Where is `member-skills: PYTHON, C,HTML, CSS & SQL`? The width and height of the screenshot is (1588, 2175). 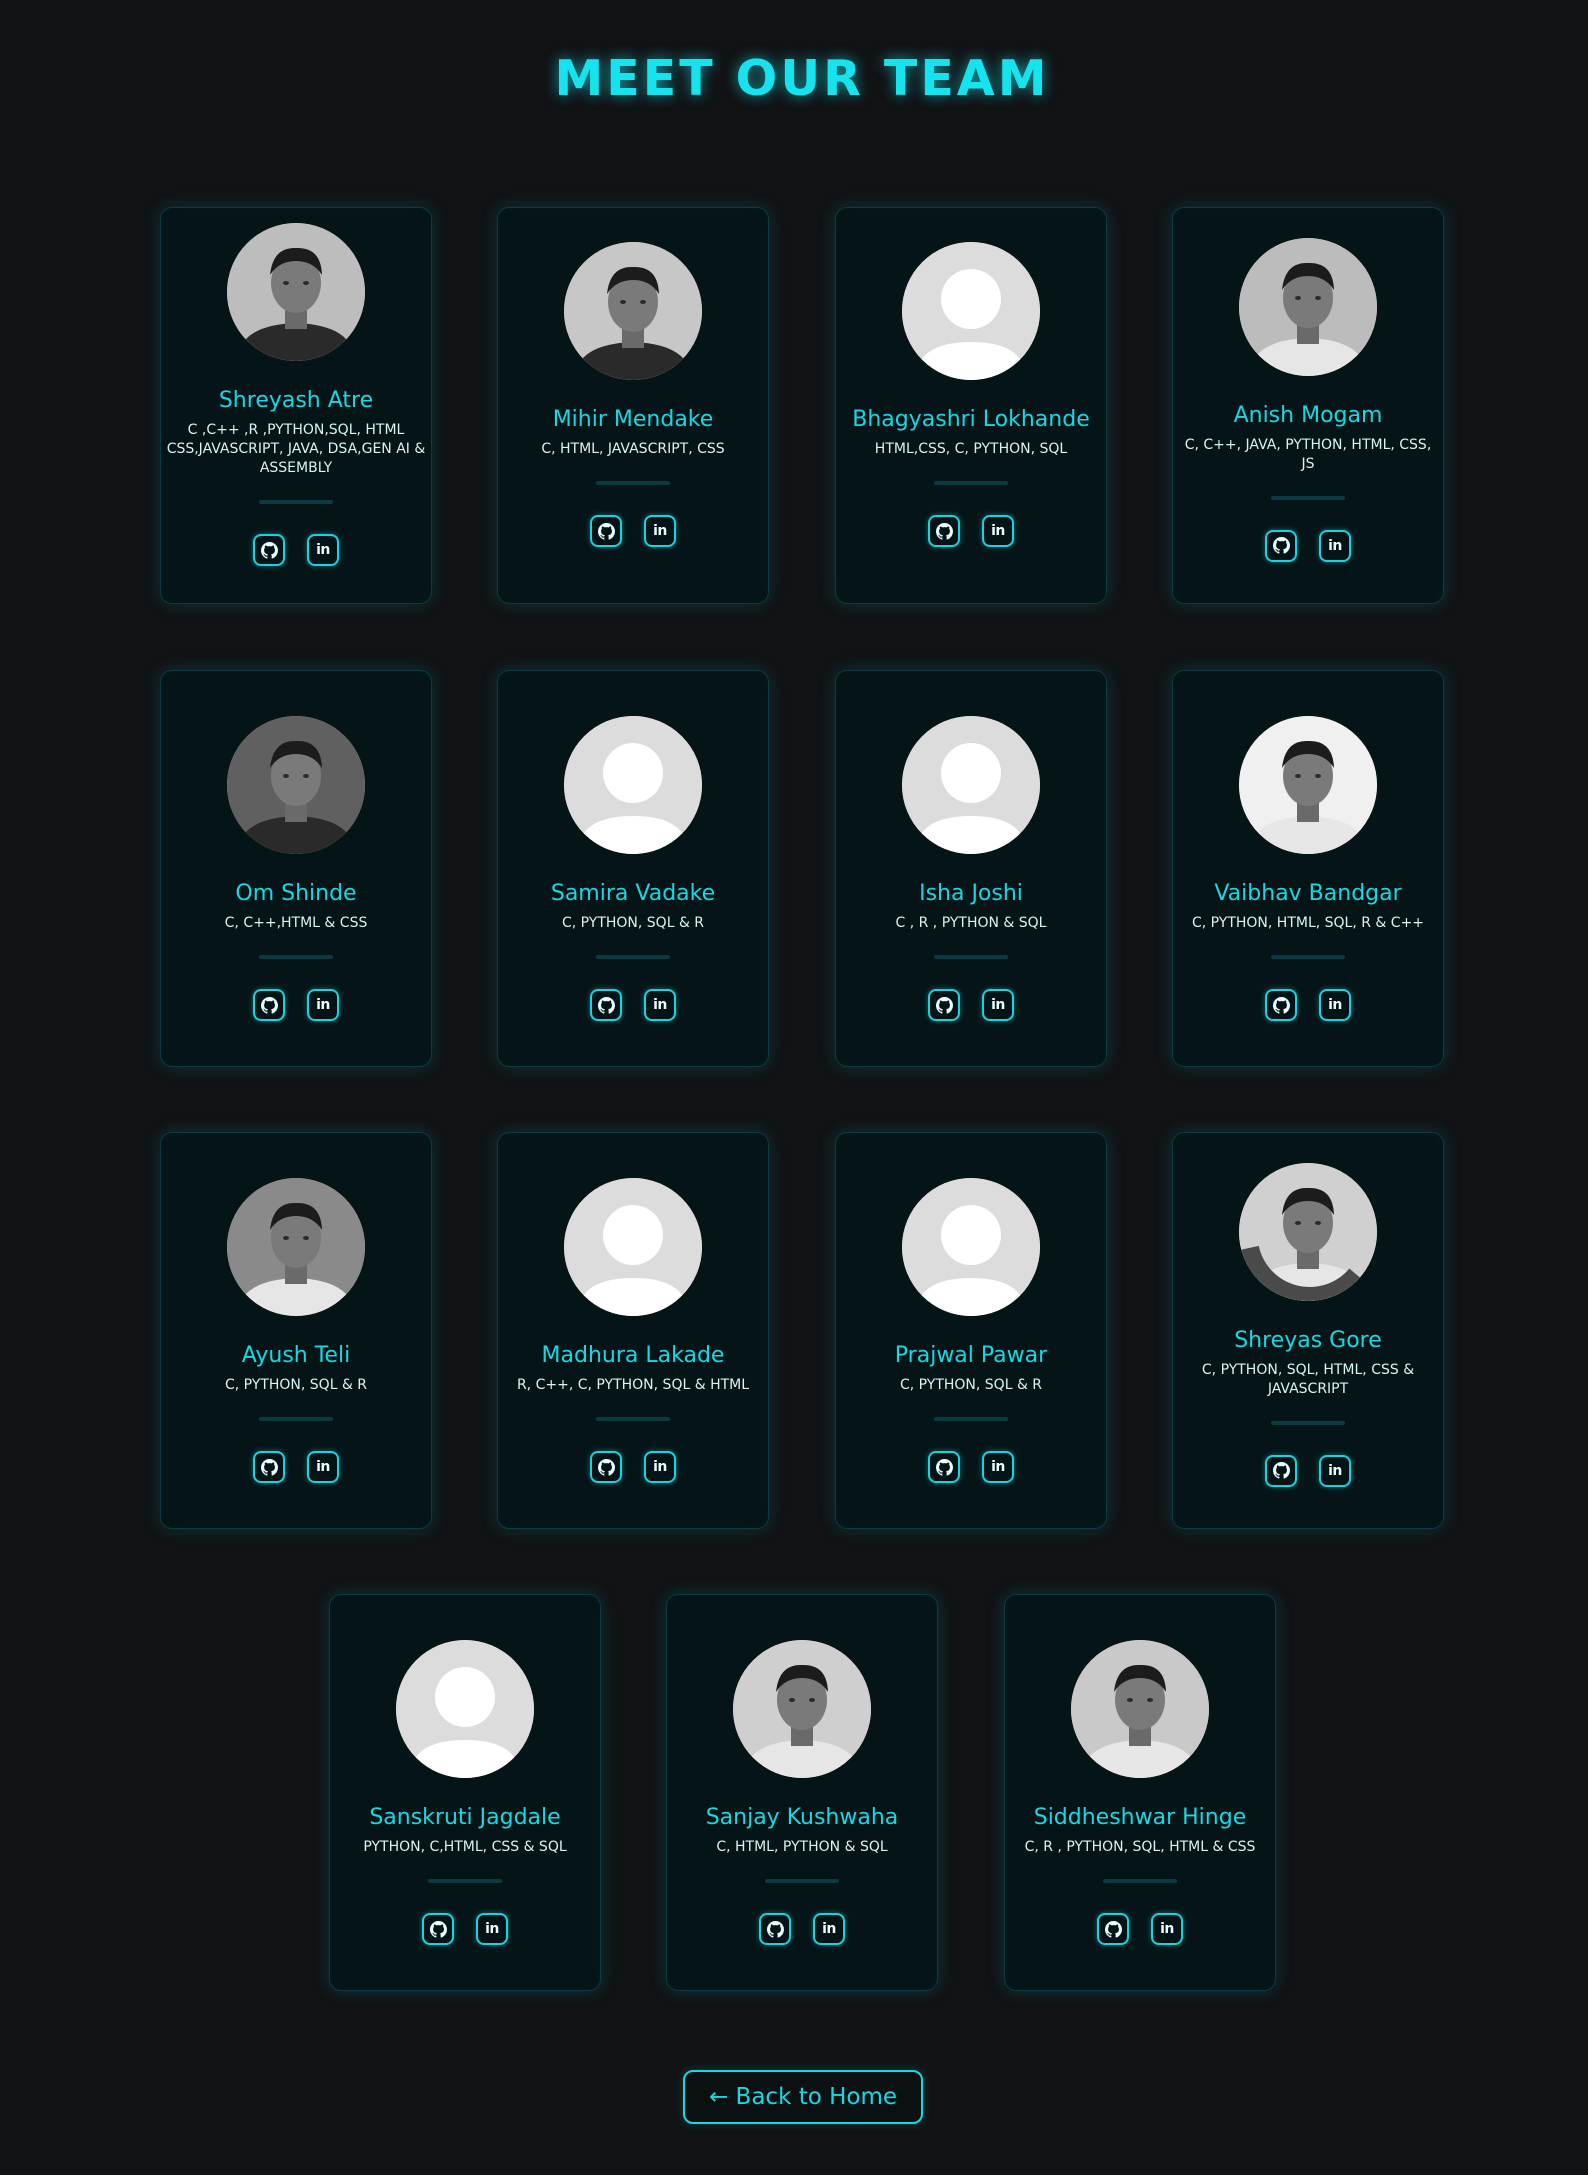 member-skills: PYTHON, C,HTML, CSS & SQL is located at coordinates (465, 1847).